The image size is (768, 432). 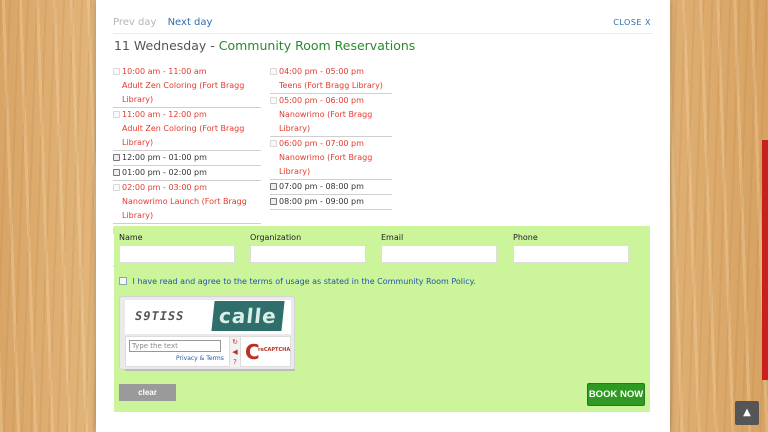 I want to click on slot-event: Teens (Fort Bragg Library), so click(x=331, y=85).